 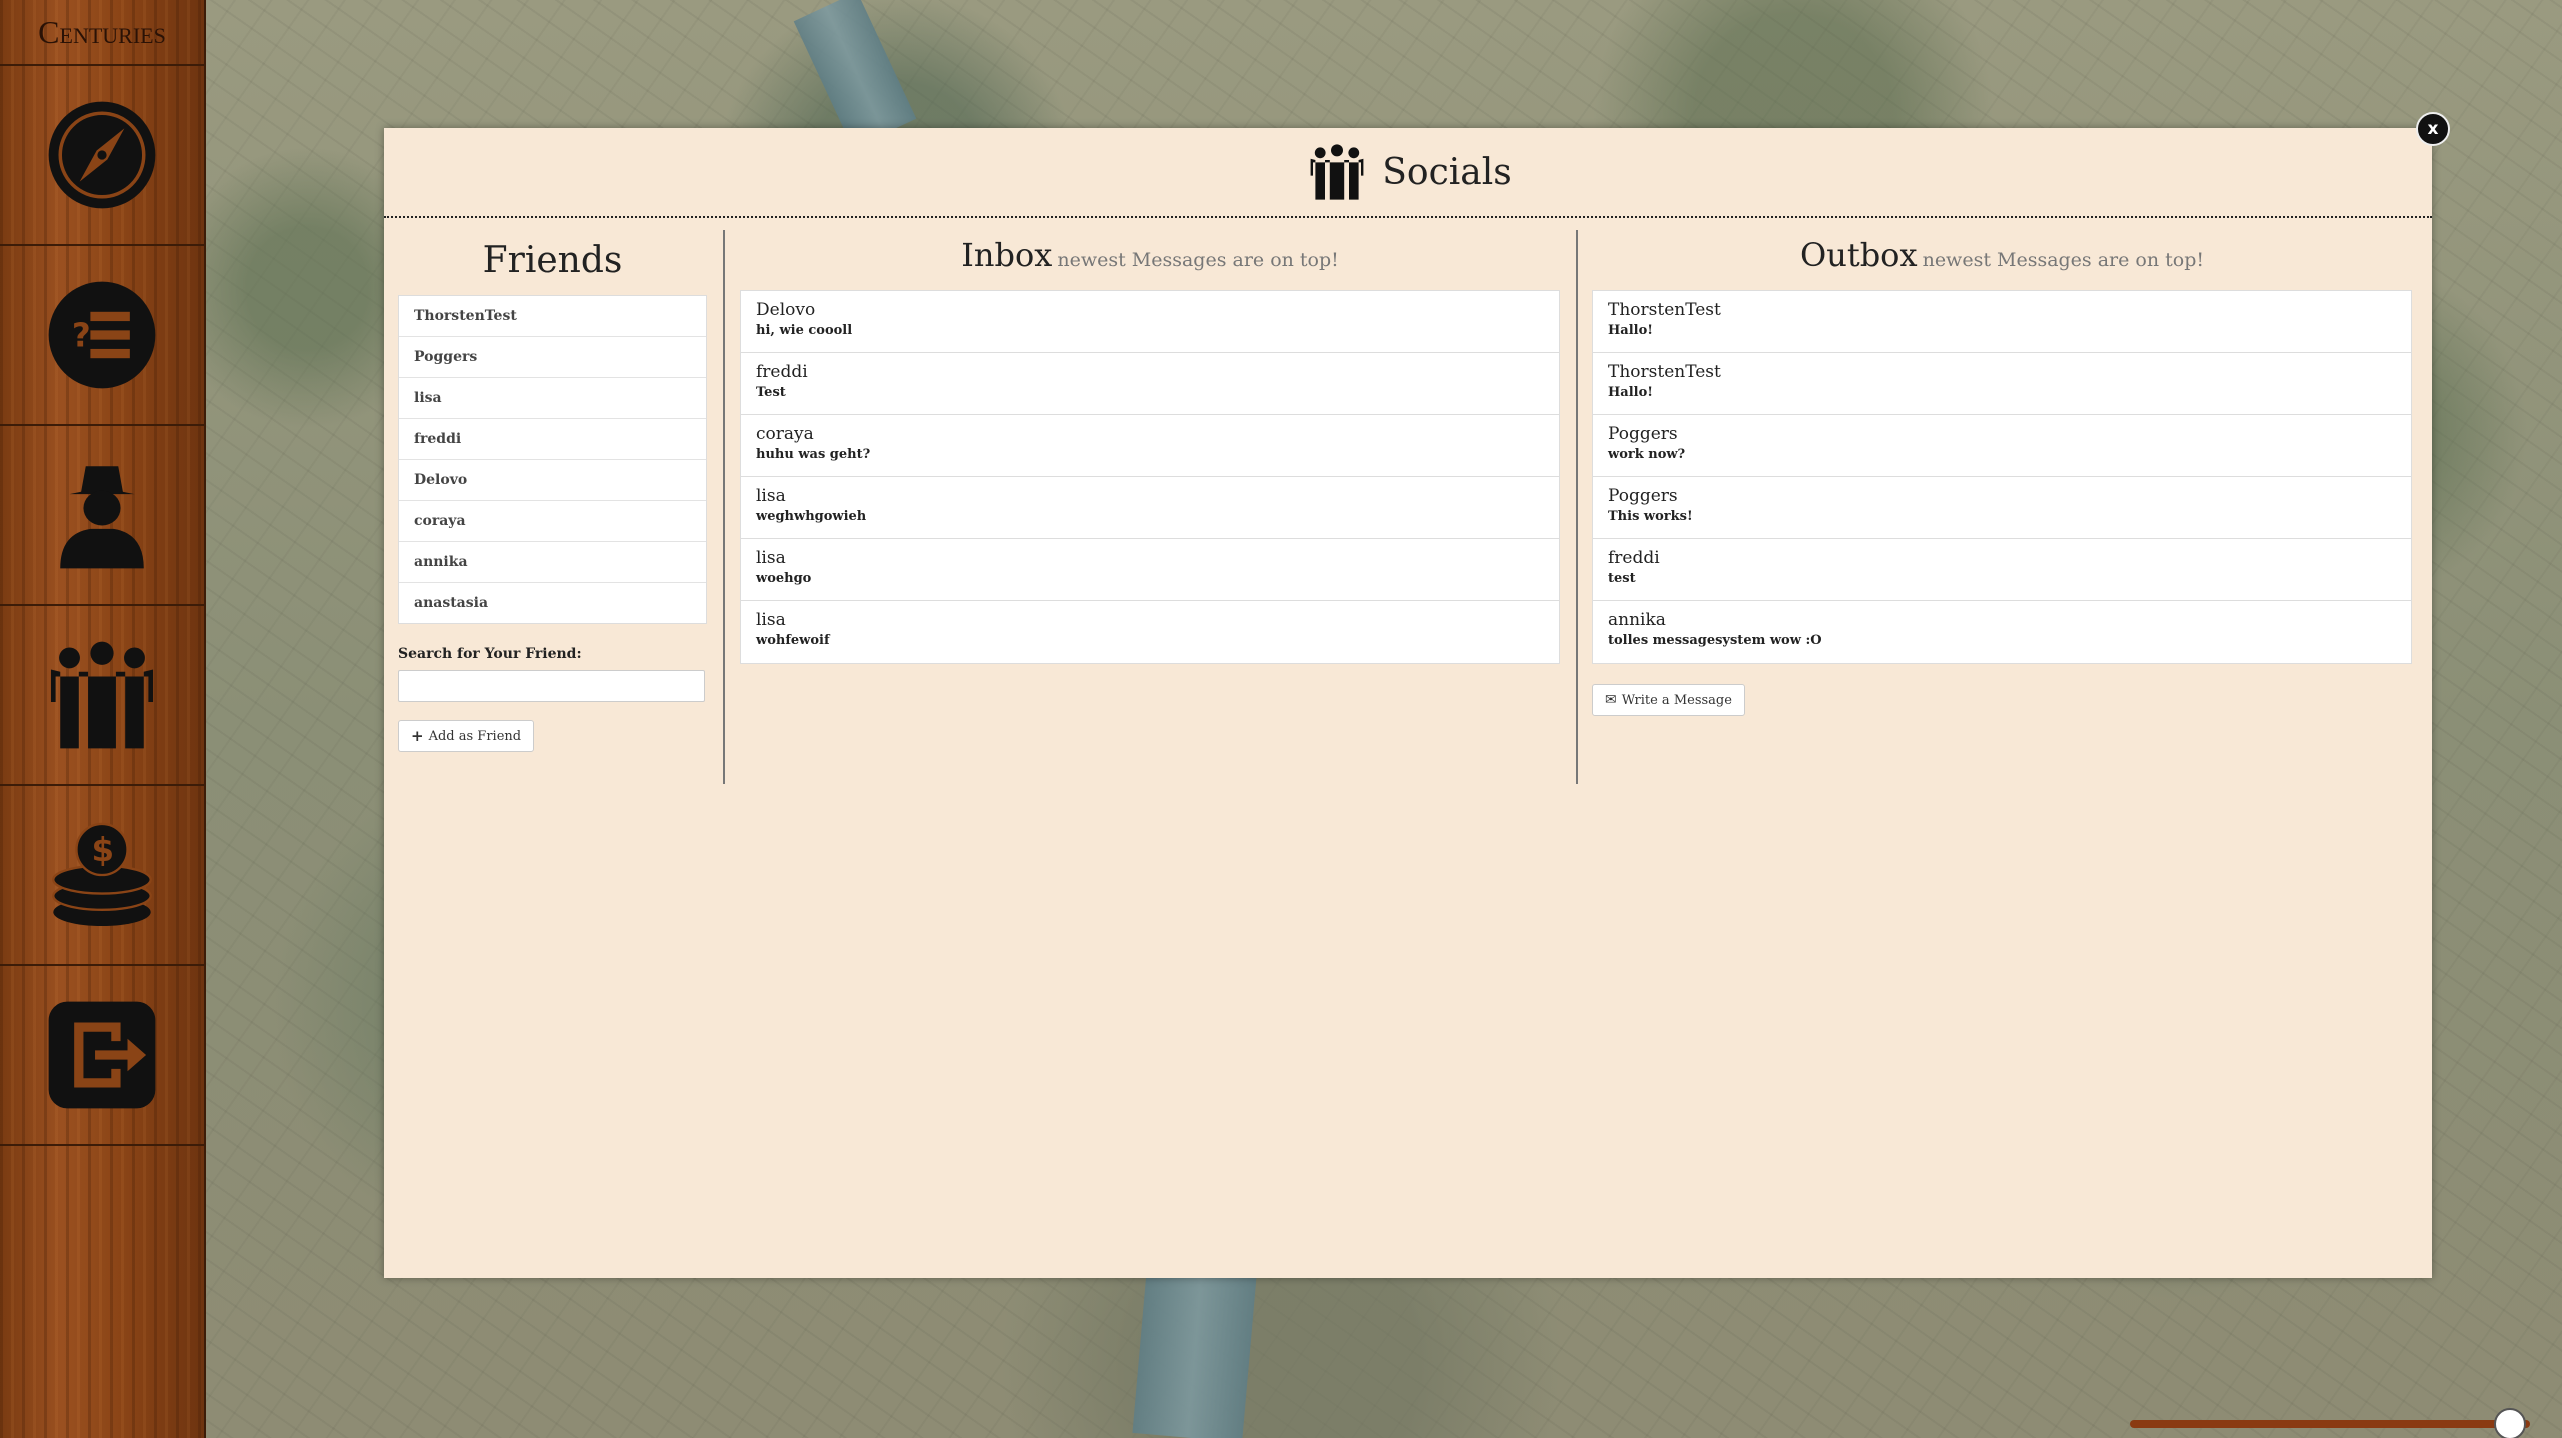 I want to click on add-friend-button: + Add as Friend, so click(x=466, y=736).